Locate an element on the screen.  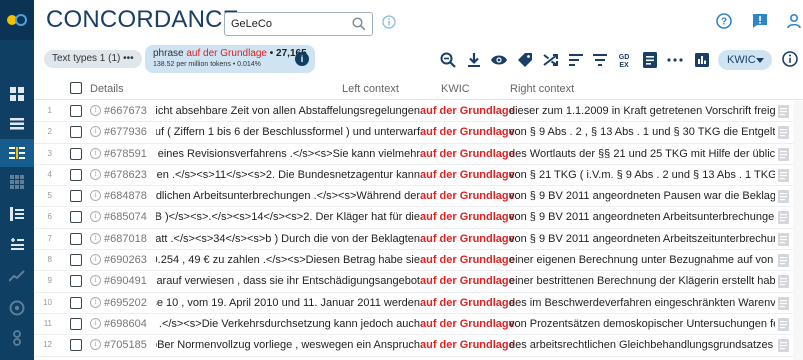
search-icon is located at coordinates (359, 26).